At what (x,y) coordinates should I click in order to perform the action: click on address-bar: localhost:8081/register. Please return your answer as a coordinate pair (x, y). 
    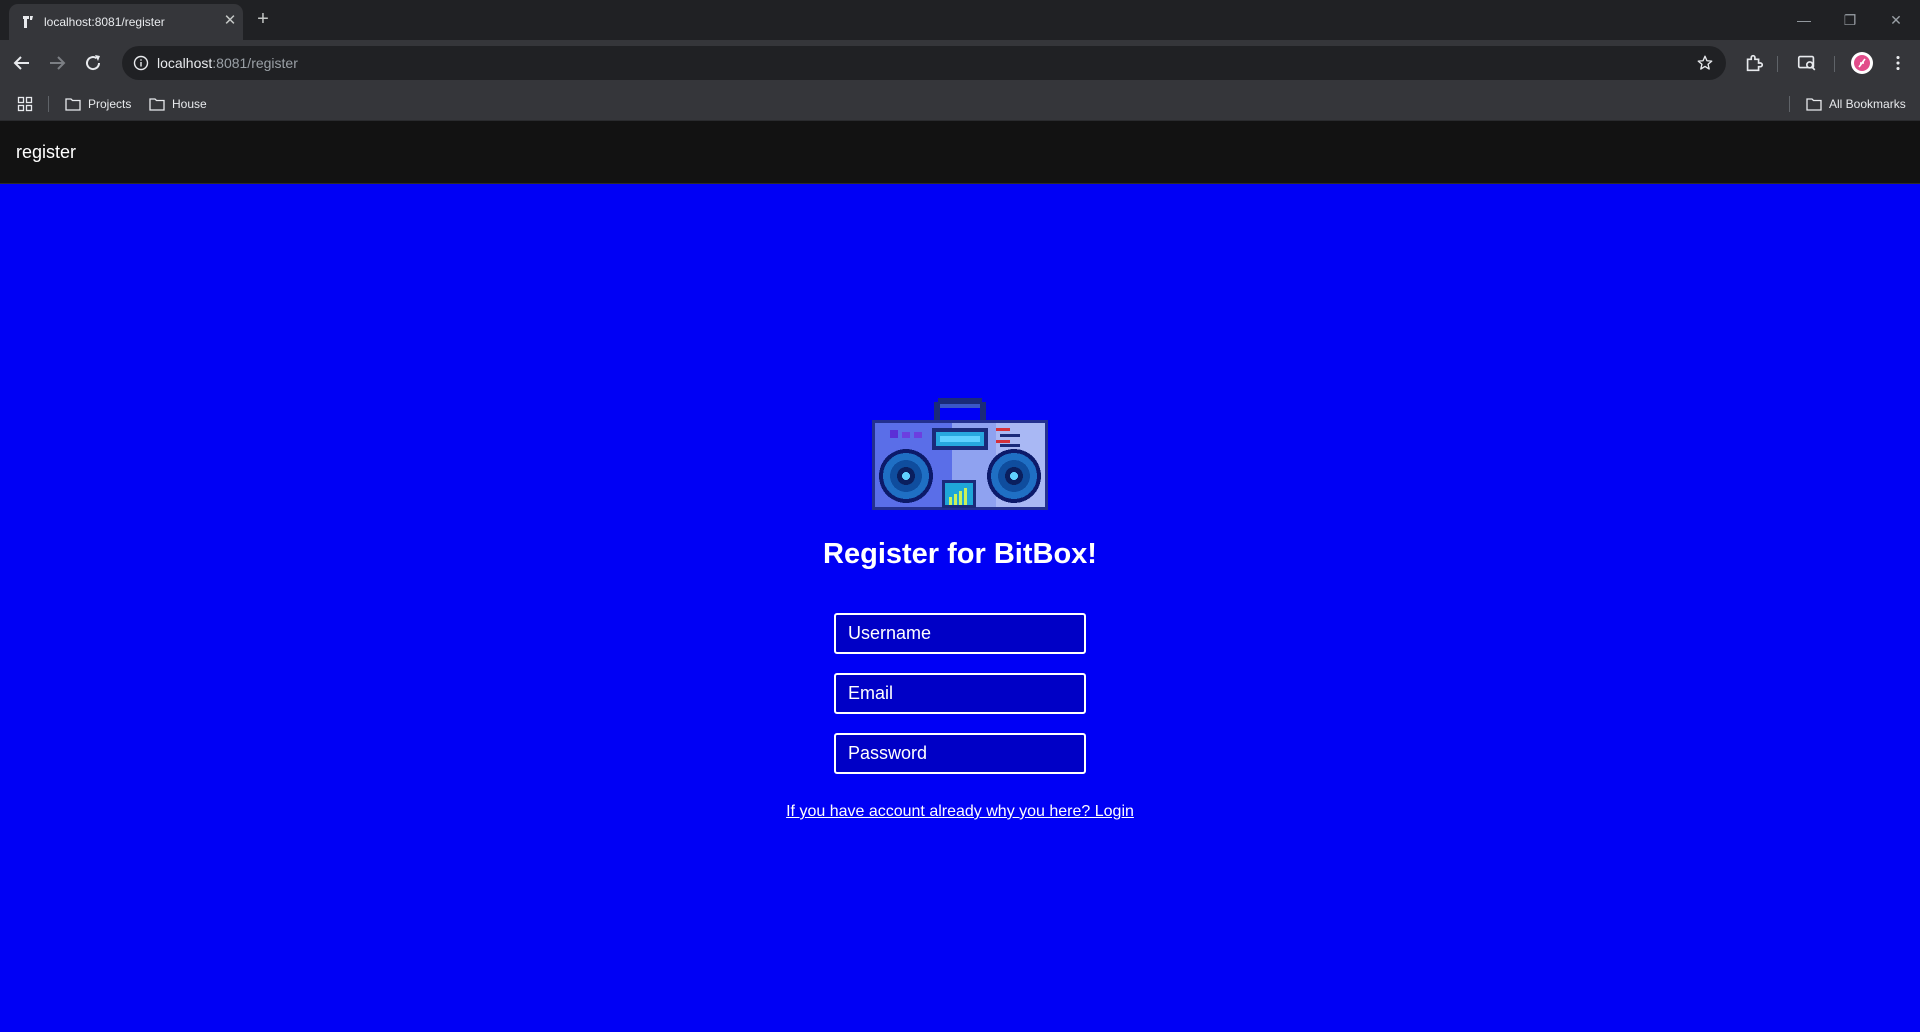
    Looking at the image, I should click on (924, 63).